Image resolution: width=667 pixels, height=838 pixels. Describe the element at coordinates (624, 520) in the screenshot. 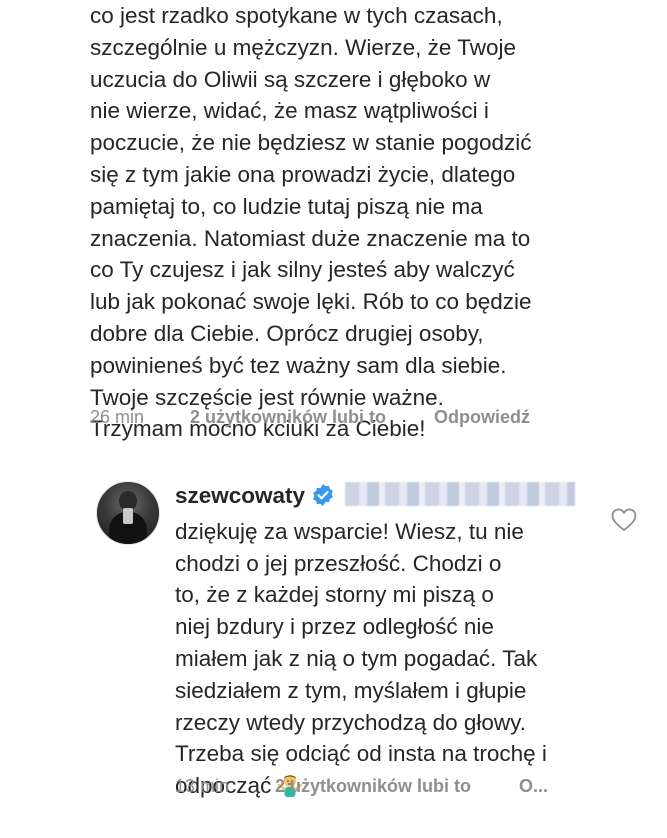

I see `heart-icon` at that location.